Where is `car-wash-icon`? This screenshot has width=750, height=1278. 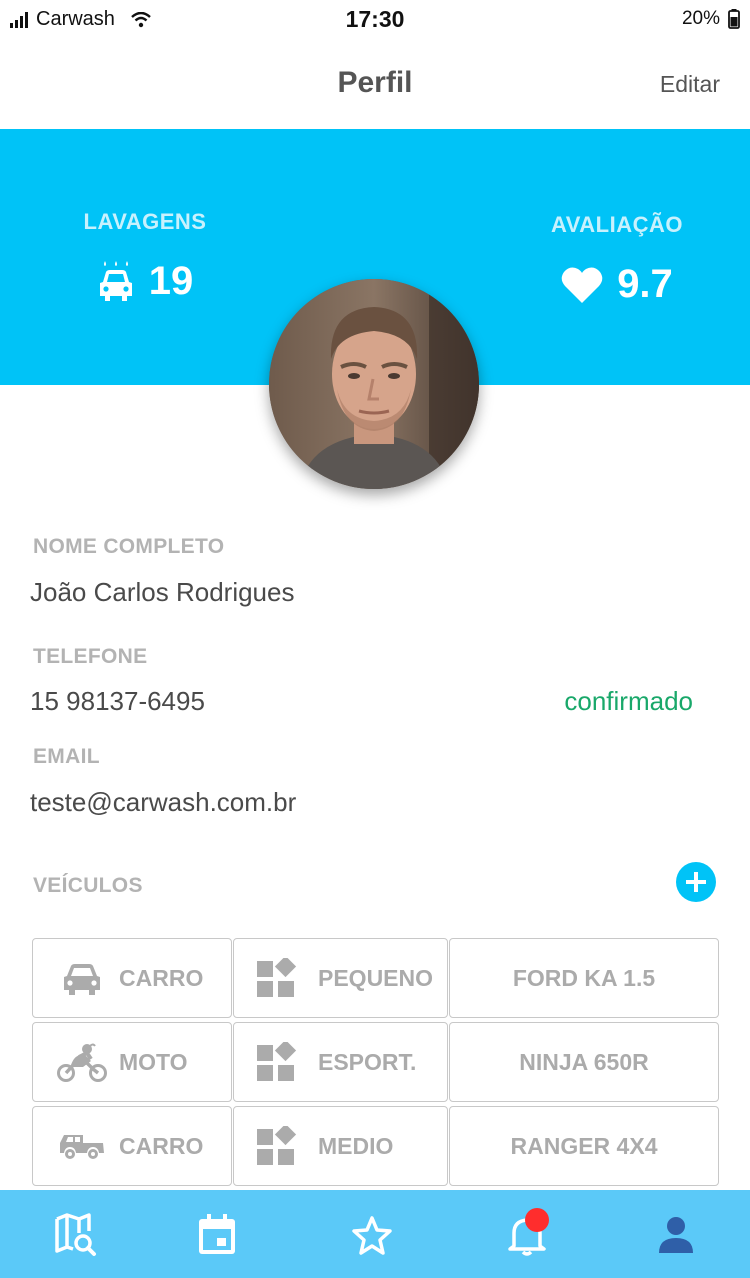 car-wash-icon is located at coordinates (115, 280).